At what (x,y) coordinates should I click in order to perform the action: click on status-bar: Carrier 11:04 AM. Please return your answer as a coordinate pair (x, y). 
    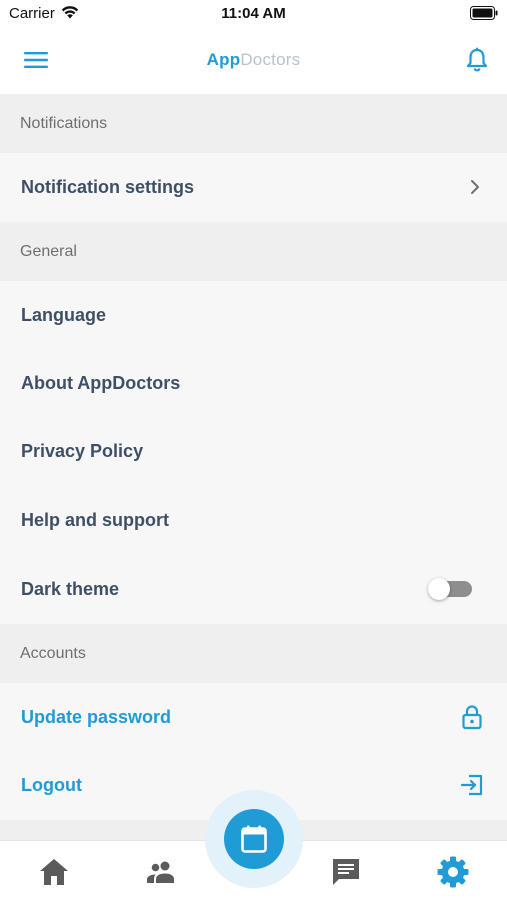
    Looking at the image, I should click on (253, 14).